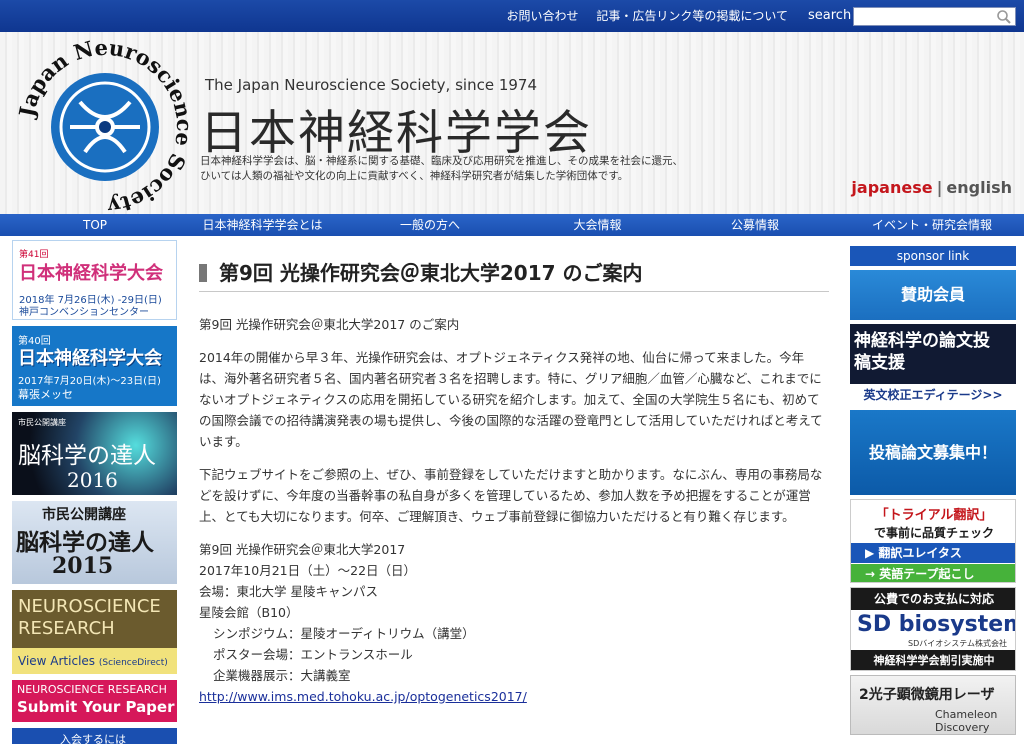  I want to click on banner-text: SDバイオシステム株式会社, so click(957, 643).